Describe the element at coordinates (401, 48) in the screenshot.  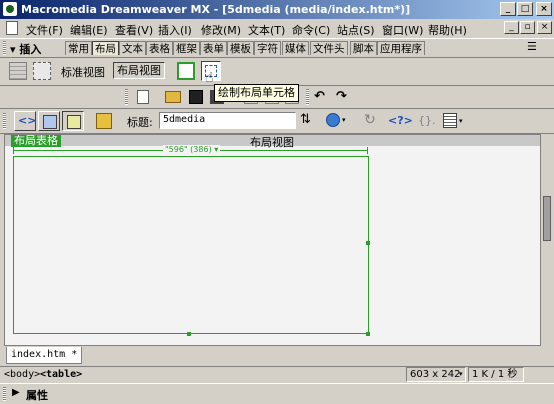
I see `tab-application: 应用程序` at that location.